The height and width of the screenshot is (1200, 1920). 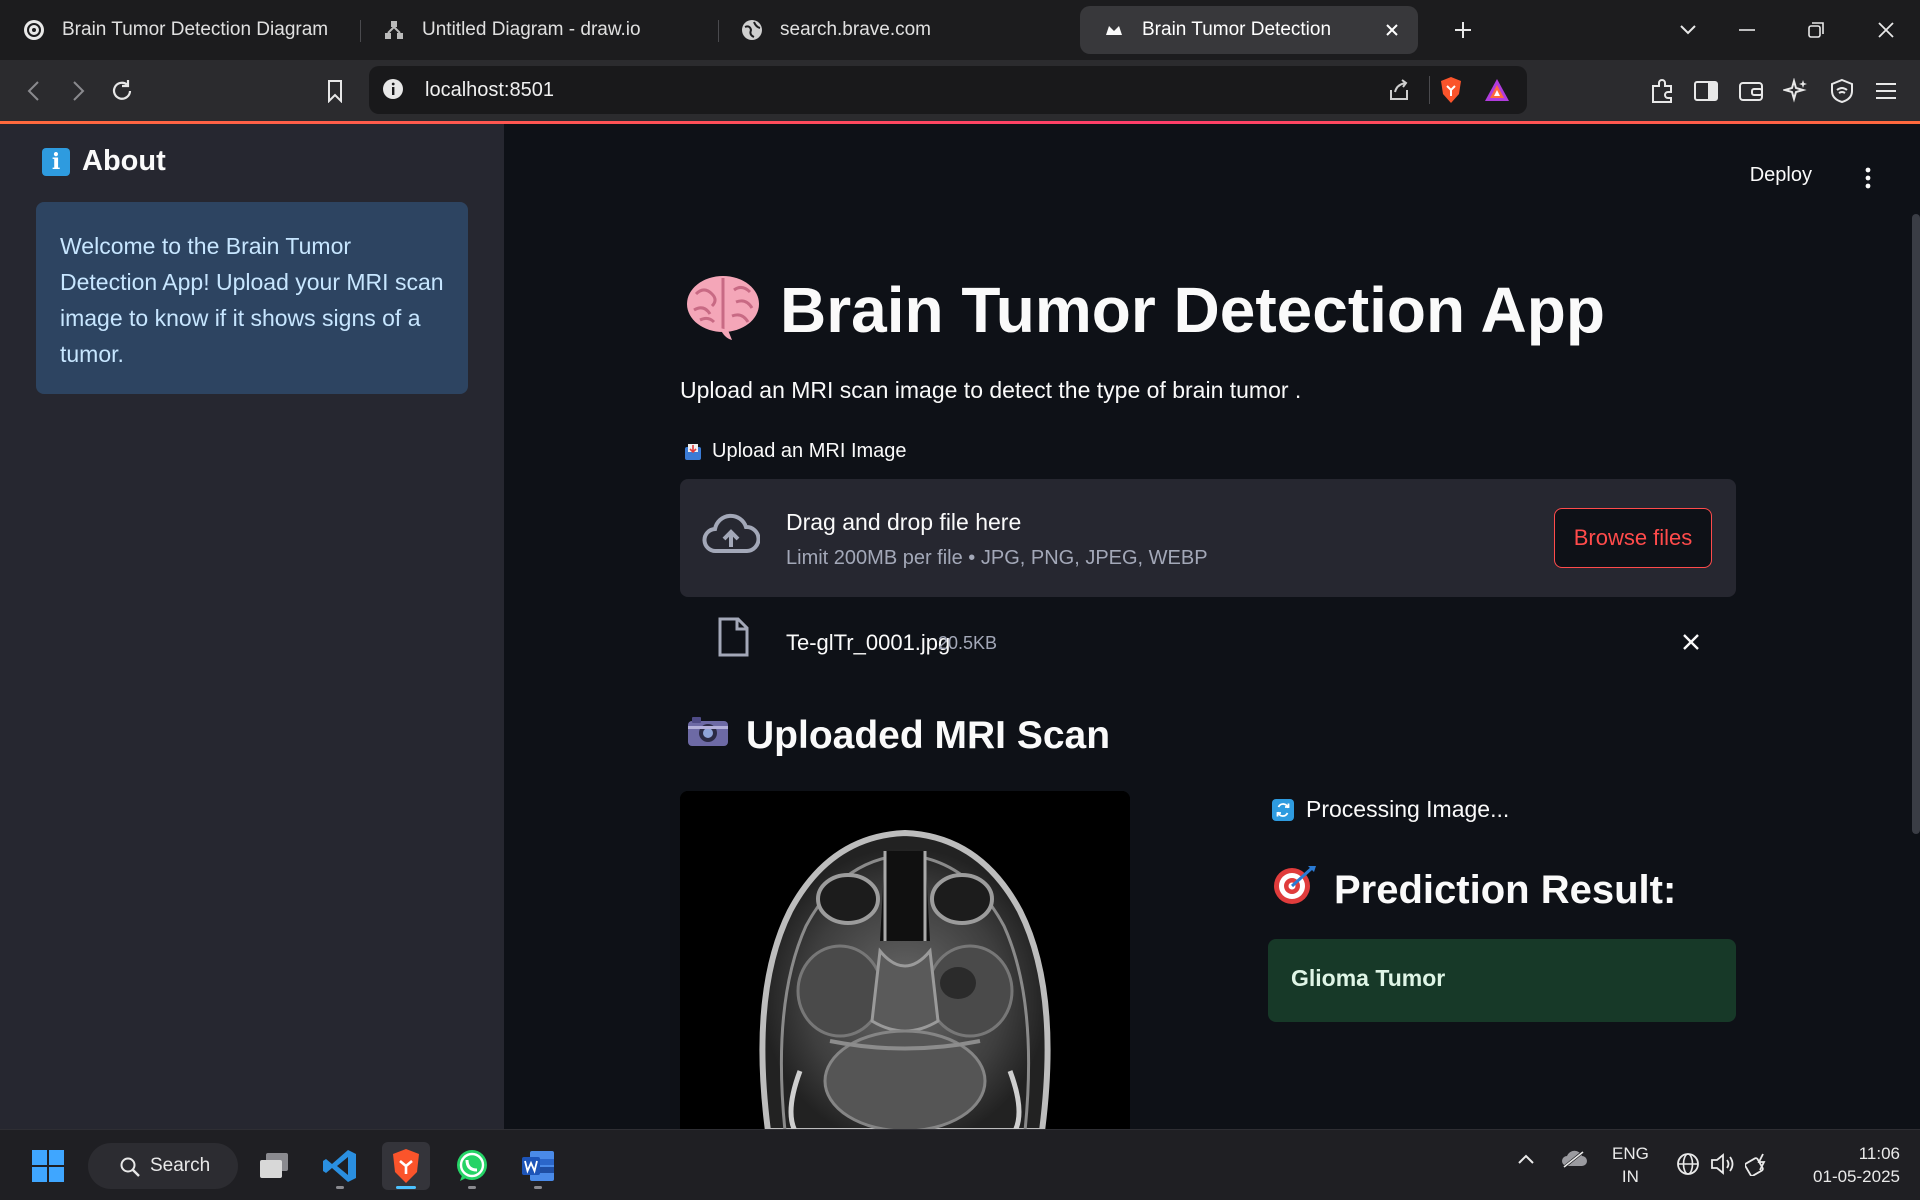 I want to click on close-window-button, so click(x=1886, y=30).